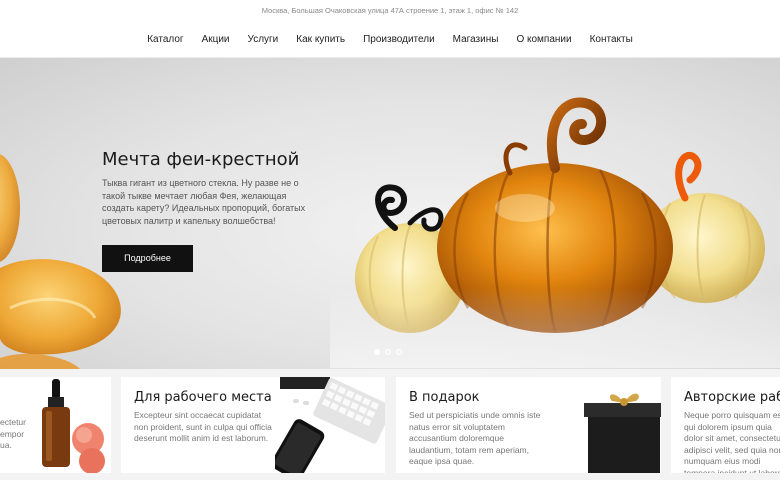 This screenshot has height=480, width=780. What do you see at coordinates (444, 397) in the screenshot?
I see `card-title: В подарок` at bounding box center [444, 397].